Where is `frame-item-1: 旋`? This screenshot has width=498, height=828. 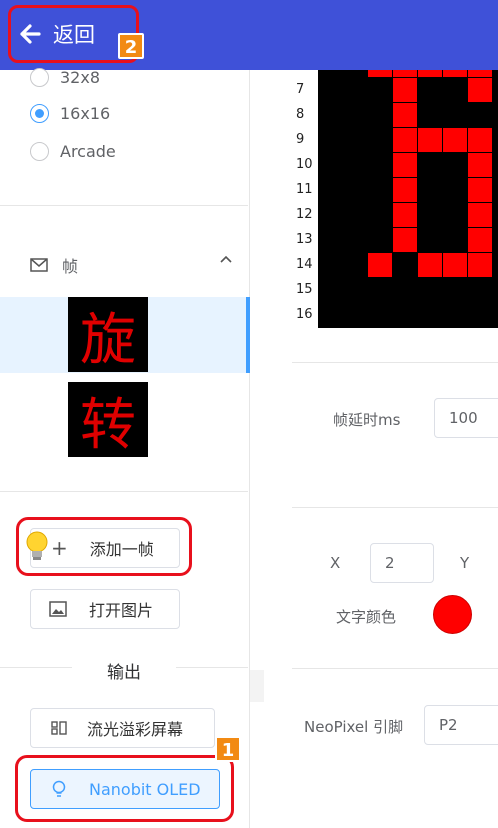
frame-item-1: 旋 is located at coordinates (125, 335).